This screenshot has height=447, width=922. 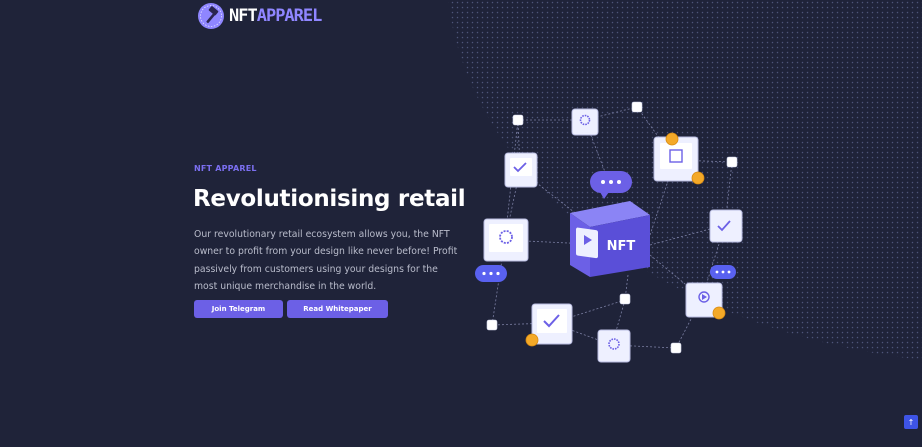 I want to click on arrow-up-icon: ↑, so click(x=911, y=422).